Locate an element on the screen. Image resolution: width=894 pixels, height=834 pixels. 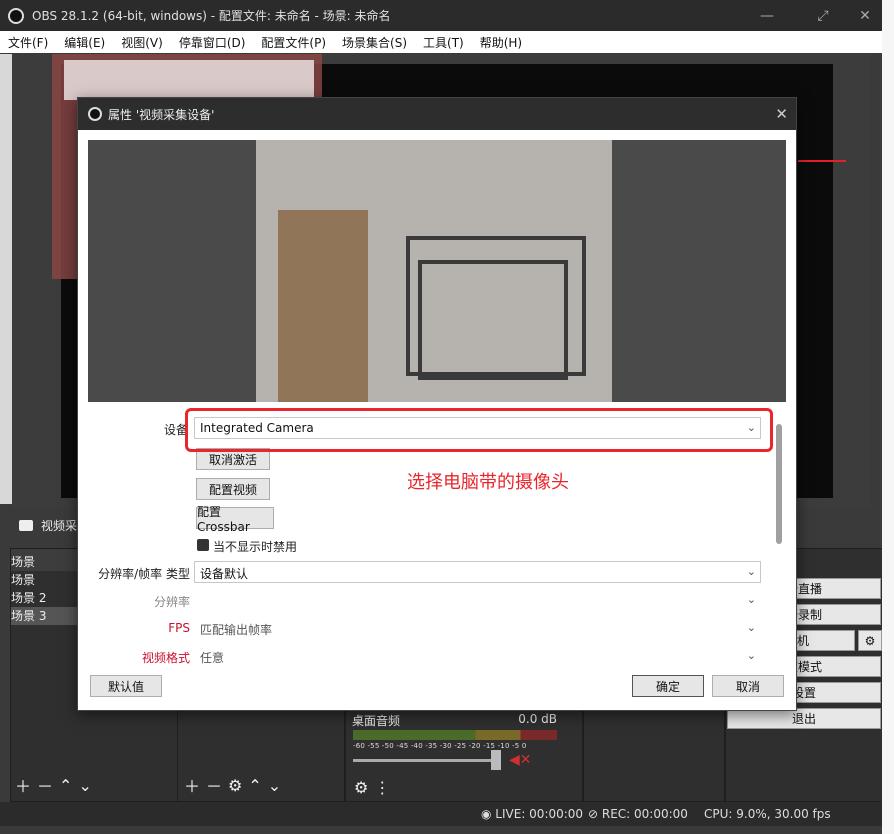
video-format-label: 视频格式 is located at coordinates (165, 658).